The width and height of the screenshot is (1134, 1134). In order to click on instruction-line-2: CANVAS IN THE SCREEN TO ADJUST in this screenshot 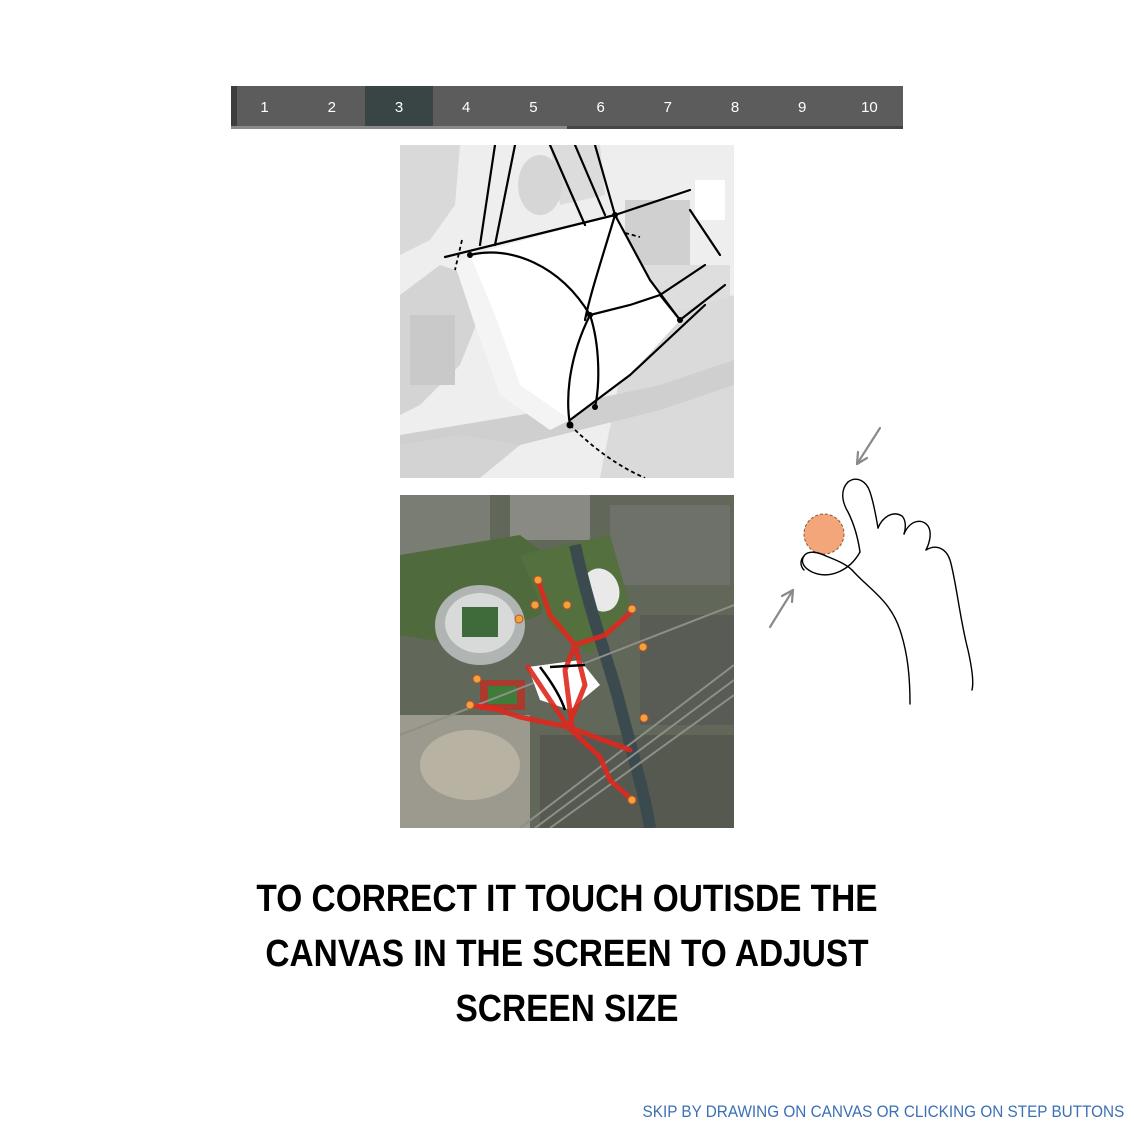, I will do `click(567, 954)`.